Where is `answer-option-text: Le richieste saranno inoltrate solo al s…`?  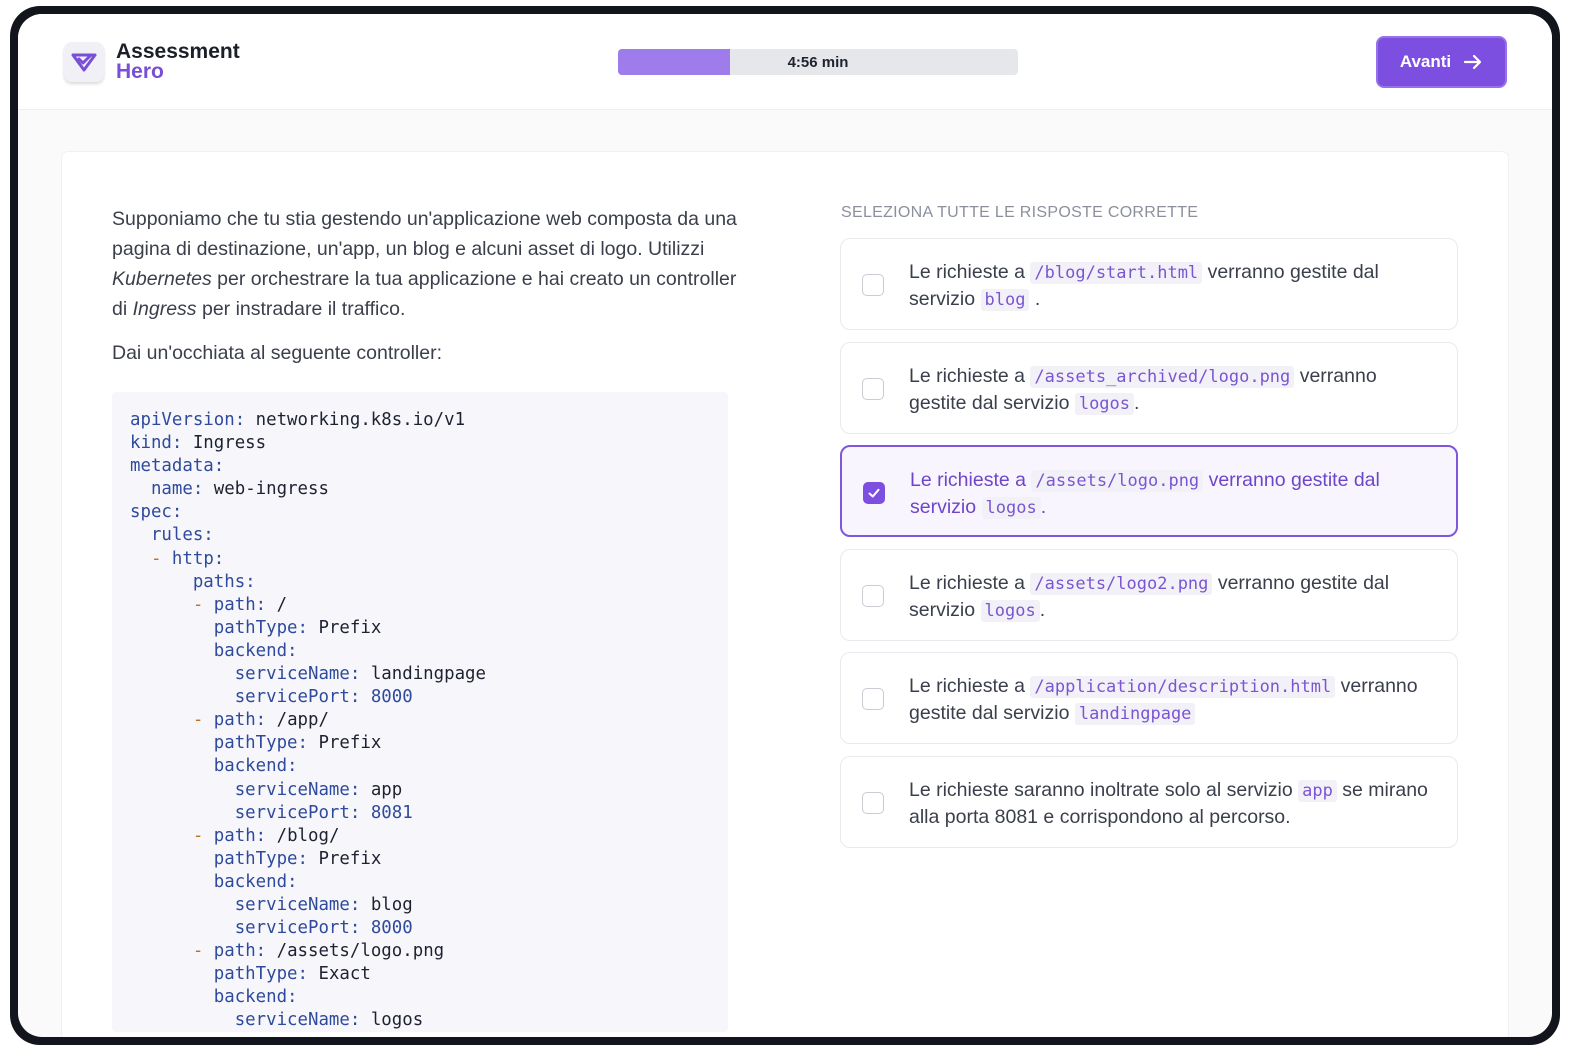 answer-option-text: Le richieste saranno inoltrate solo al s… is located at coordinates (1168, 803).